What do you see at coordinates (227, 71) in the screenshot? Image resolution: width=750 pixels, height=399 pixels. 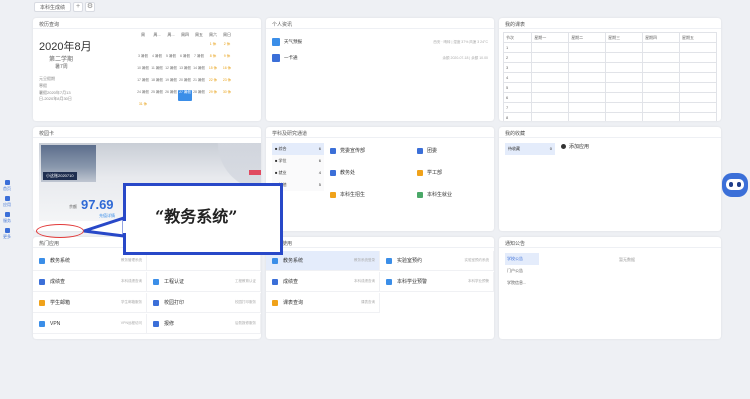 I see `calendar-day: 16 休` at bounding box center [227, 71].